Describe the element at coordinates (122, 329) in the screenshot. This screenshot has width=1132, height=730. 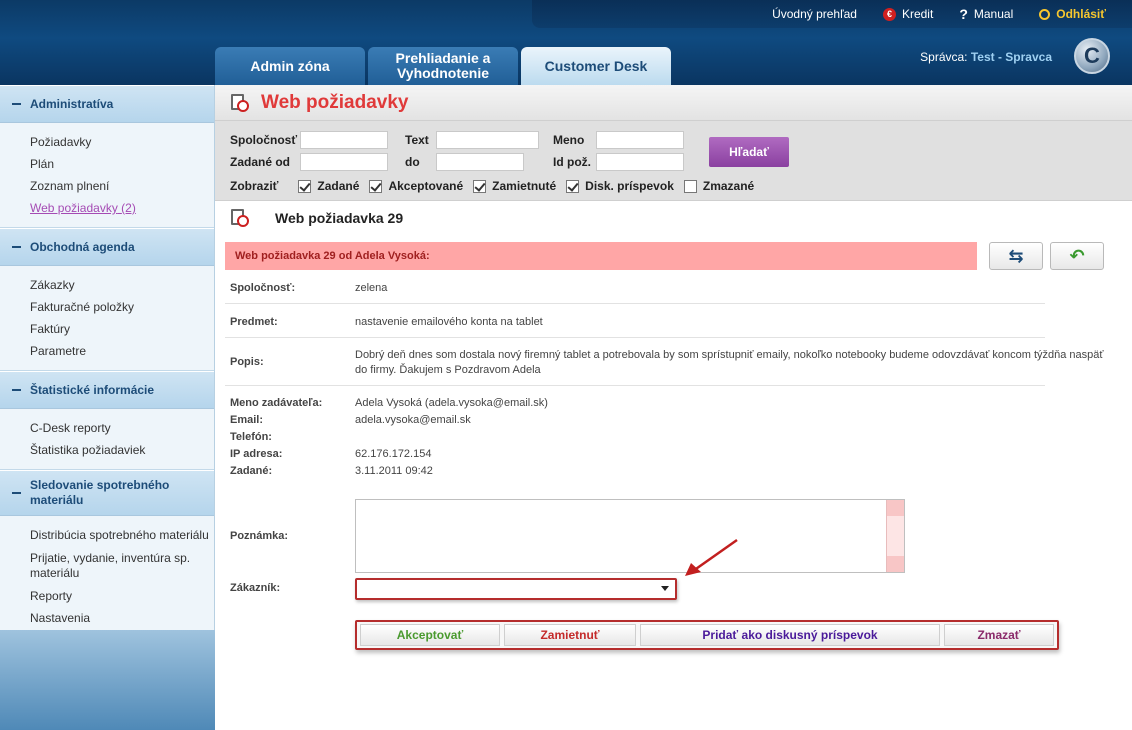
I see `sidebar-item: Faktúry` at that location.